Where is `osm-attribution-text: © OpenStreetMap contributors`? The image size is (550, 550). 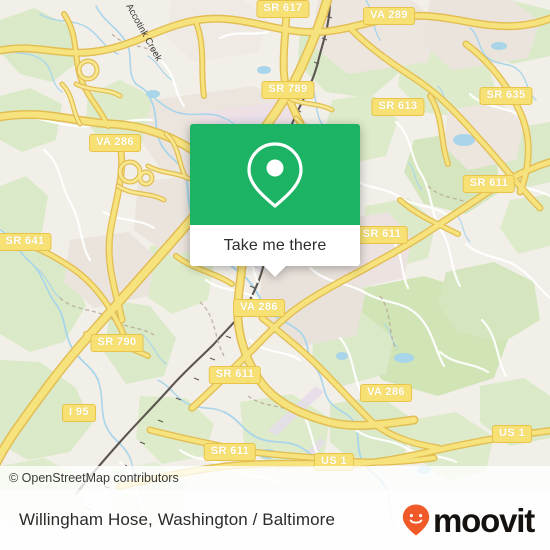 osm-attribution-text: © OpenStreetMap contributors is located at coordinates (94, 478).